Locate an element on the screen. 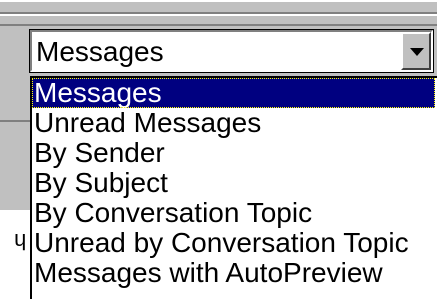  toolbar-separator-highlight is located at coordinates (218, 15).